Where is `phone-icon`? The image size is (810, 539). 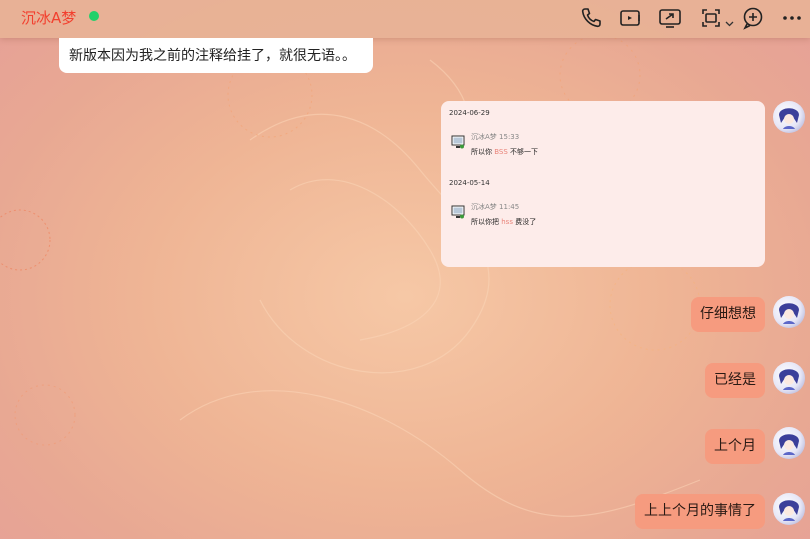
phone-icon is located at coordinates (591, 18).